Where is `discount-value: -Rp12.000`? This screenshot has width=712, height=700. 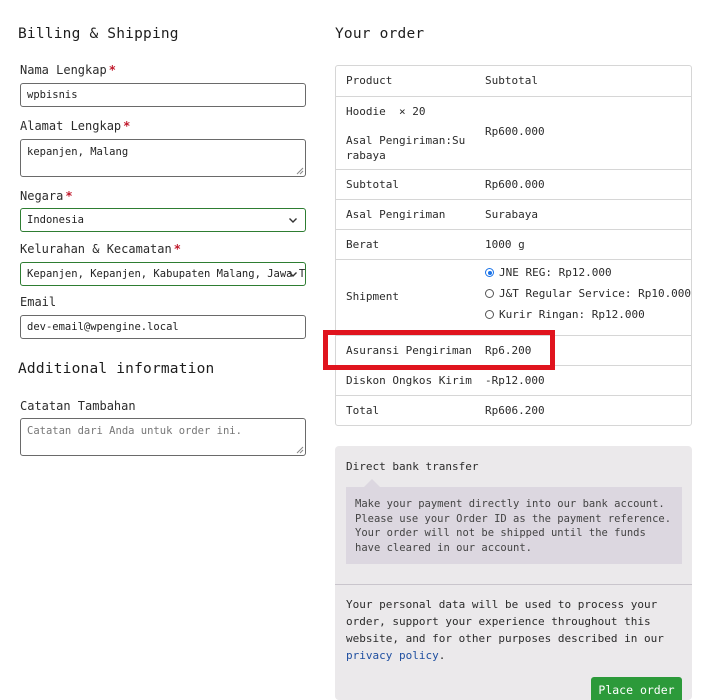
discount-value: -Rp12.000 is located at coordinates (515, 380).